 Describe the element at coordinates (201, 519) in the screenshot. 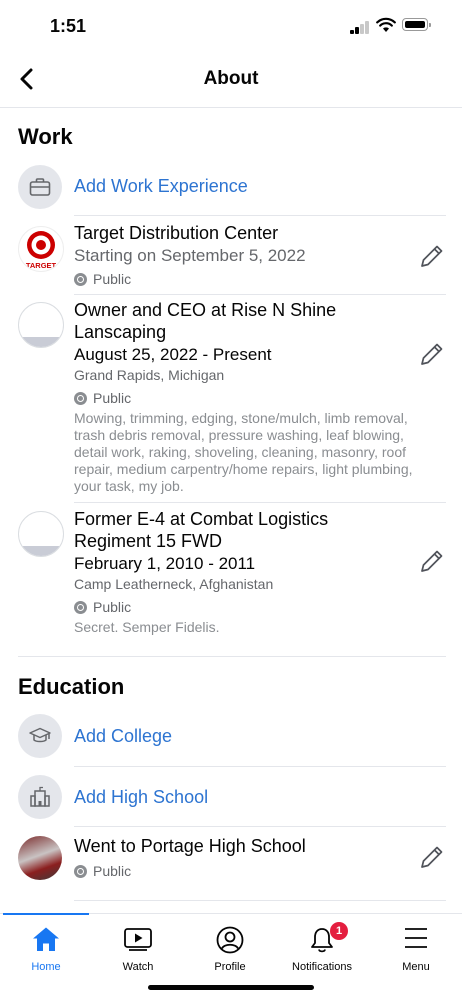

I see `work-entry-title-line1: Former E-4 at Combat Logistics` at that location.